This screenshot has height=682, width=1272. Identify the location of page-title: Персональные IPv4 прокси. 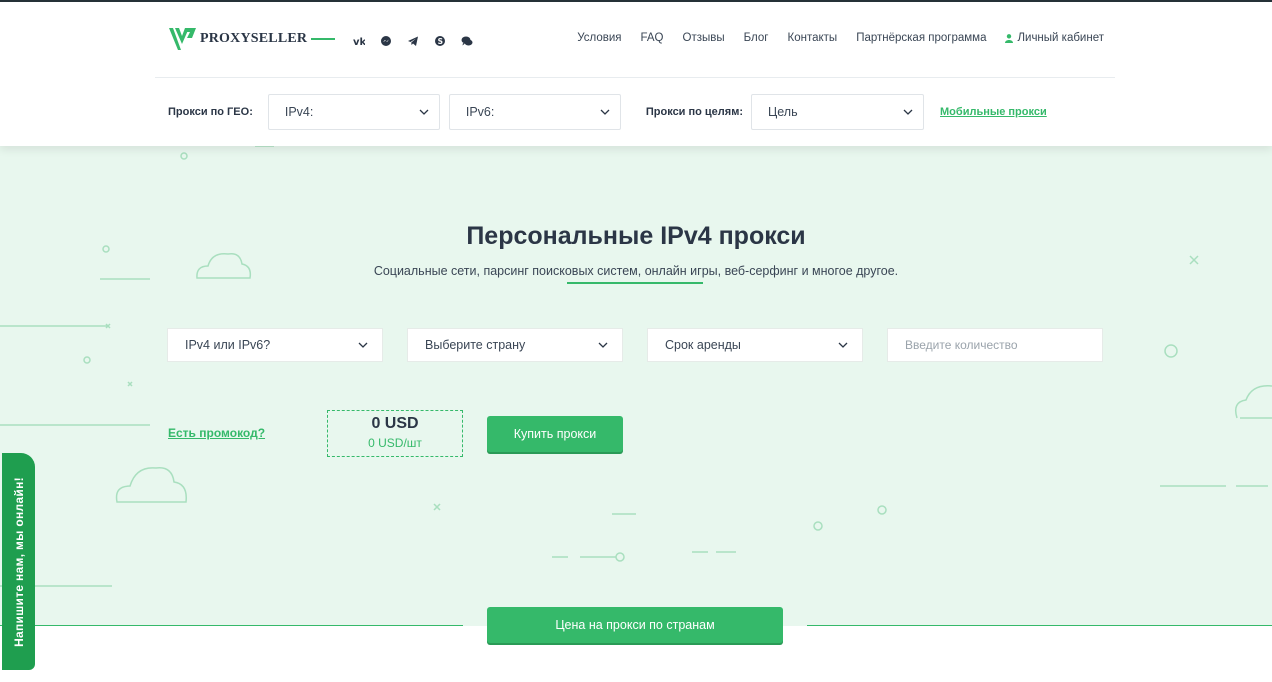
(636, 236).